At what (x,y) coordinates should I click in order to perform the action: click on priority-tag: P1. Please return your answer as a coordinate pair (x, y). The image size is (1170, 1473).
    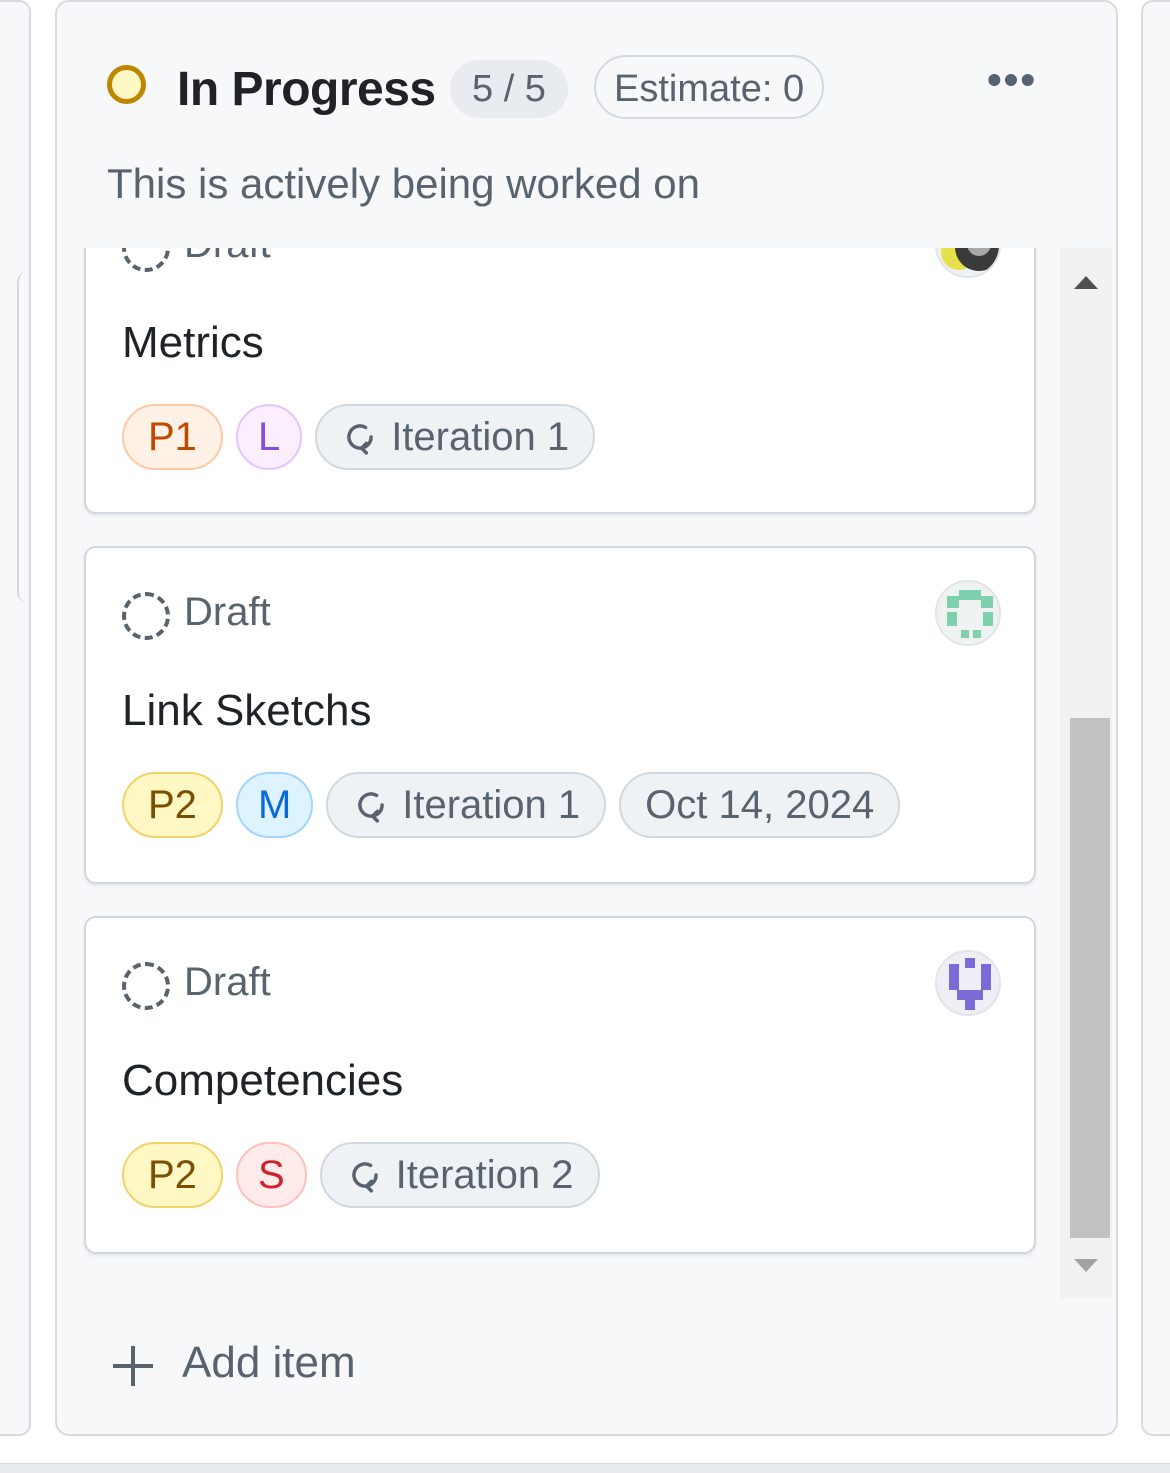
    Looking at the image, I should click on (172, 437).